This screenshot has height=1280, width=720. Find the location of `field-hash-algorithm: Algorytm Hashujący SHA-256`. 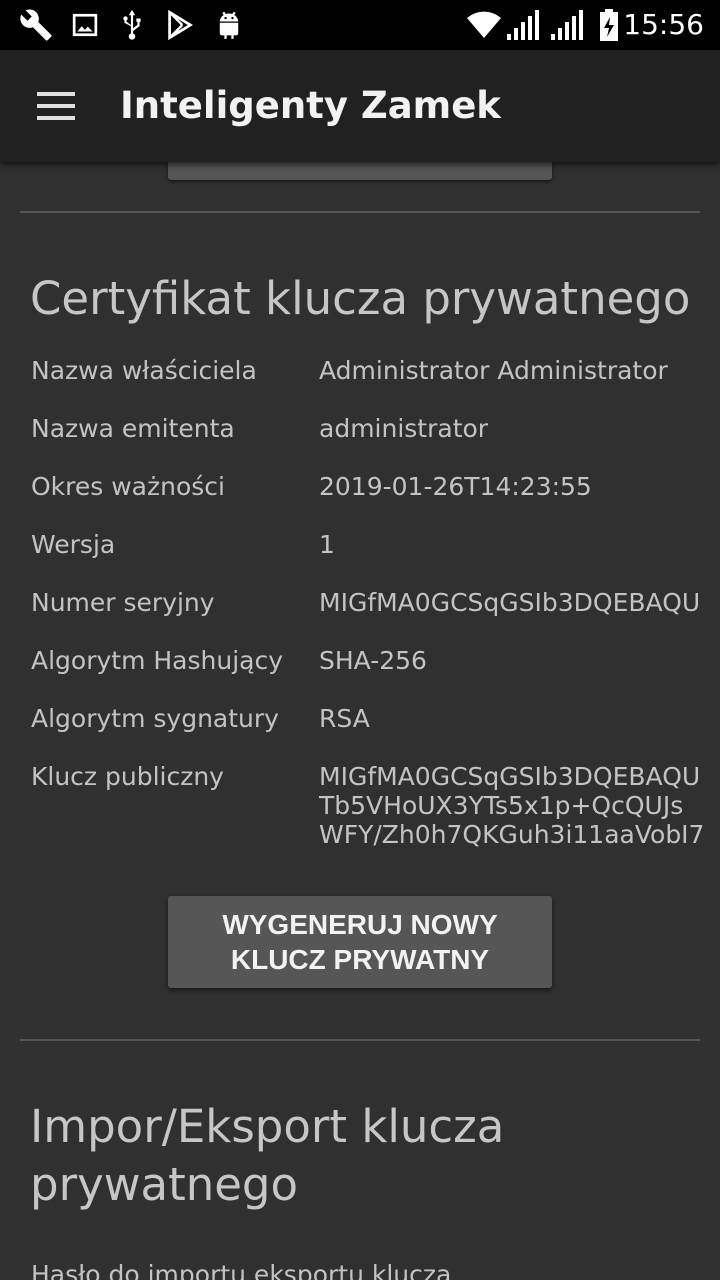

field-hash-algorithm: Algorytm Hashujący SHA-256 is located at coordinates (360, 675).